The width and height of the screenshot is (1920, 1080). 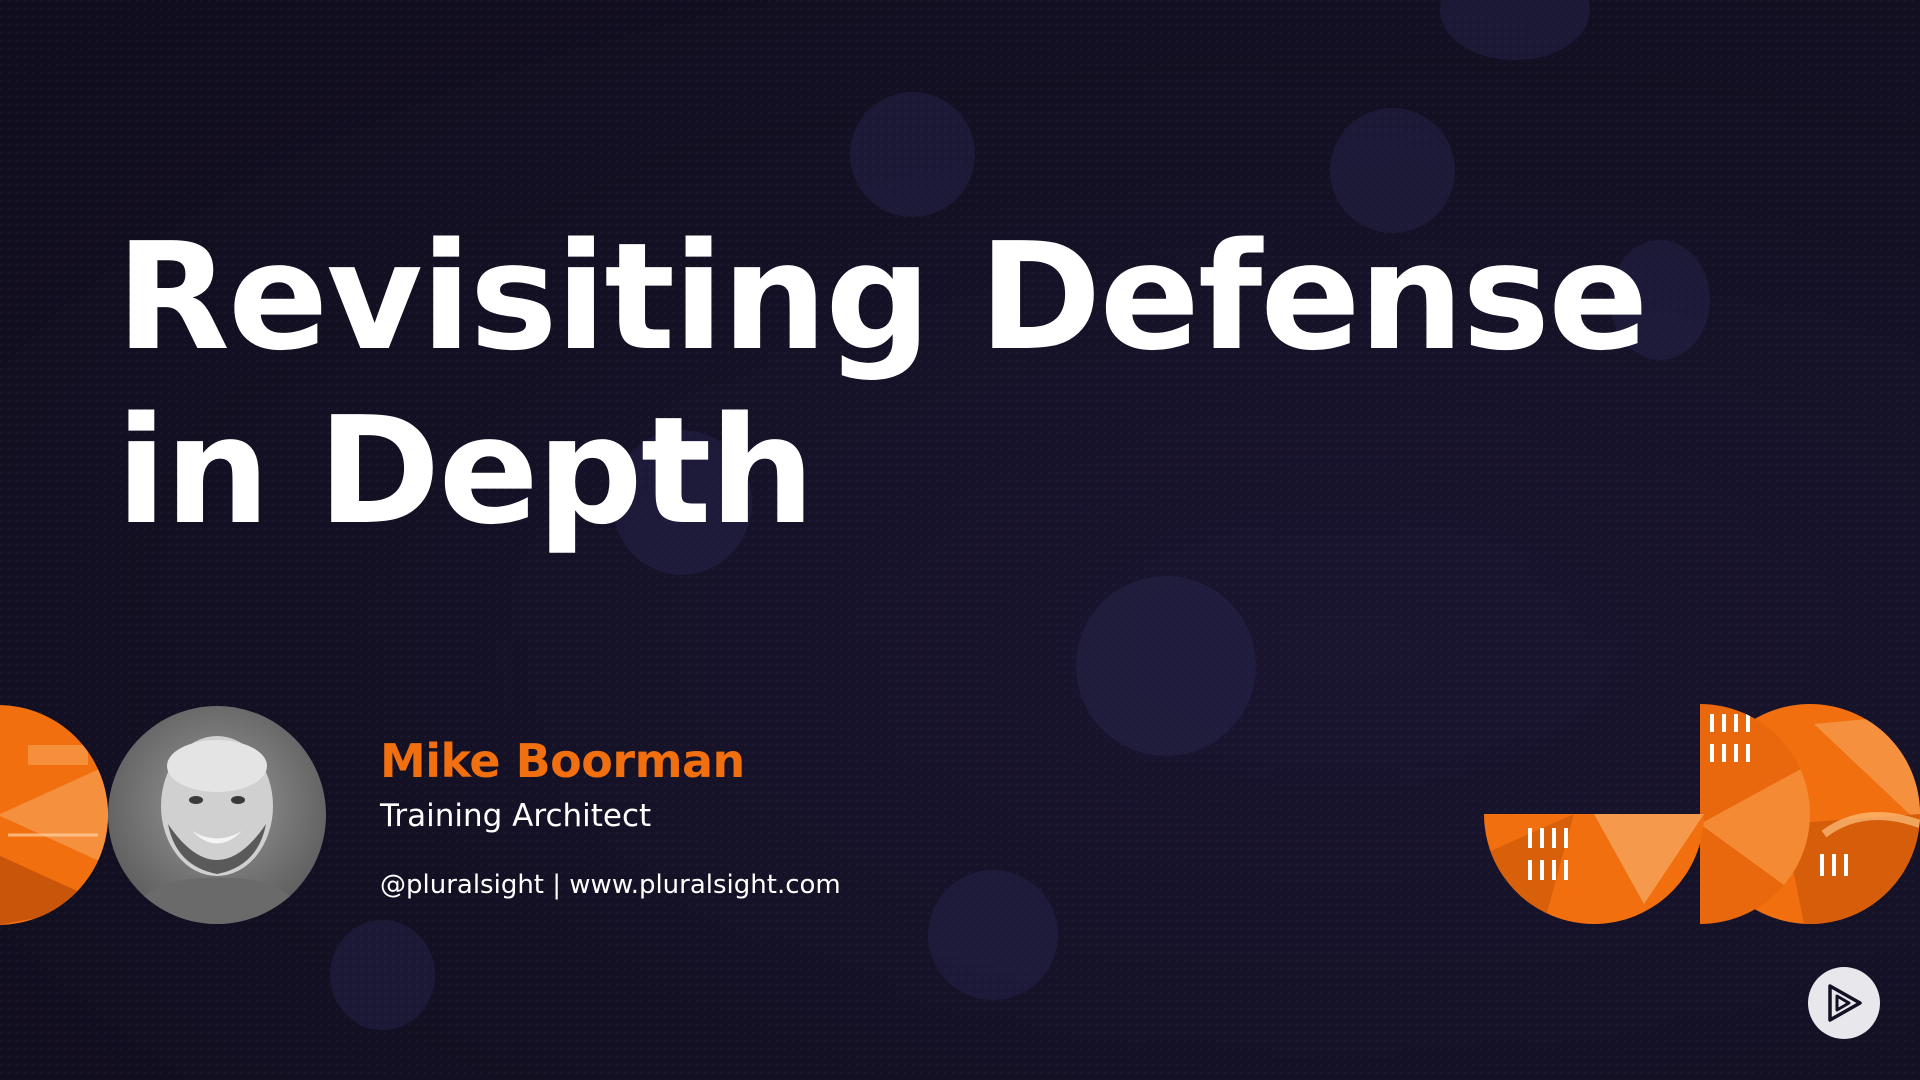 What do you see at coordinates (217, 830) in the screenshot?
I see `person-icon` at bounding box center [217, 830].